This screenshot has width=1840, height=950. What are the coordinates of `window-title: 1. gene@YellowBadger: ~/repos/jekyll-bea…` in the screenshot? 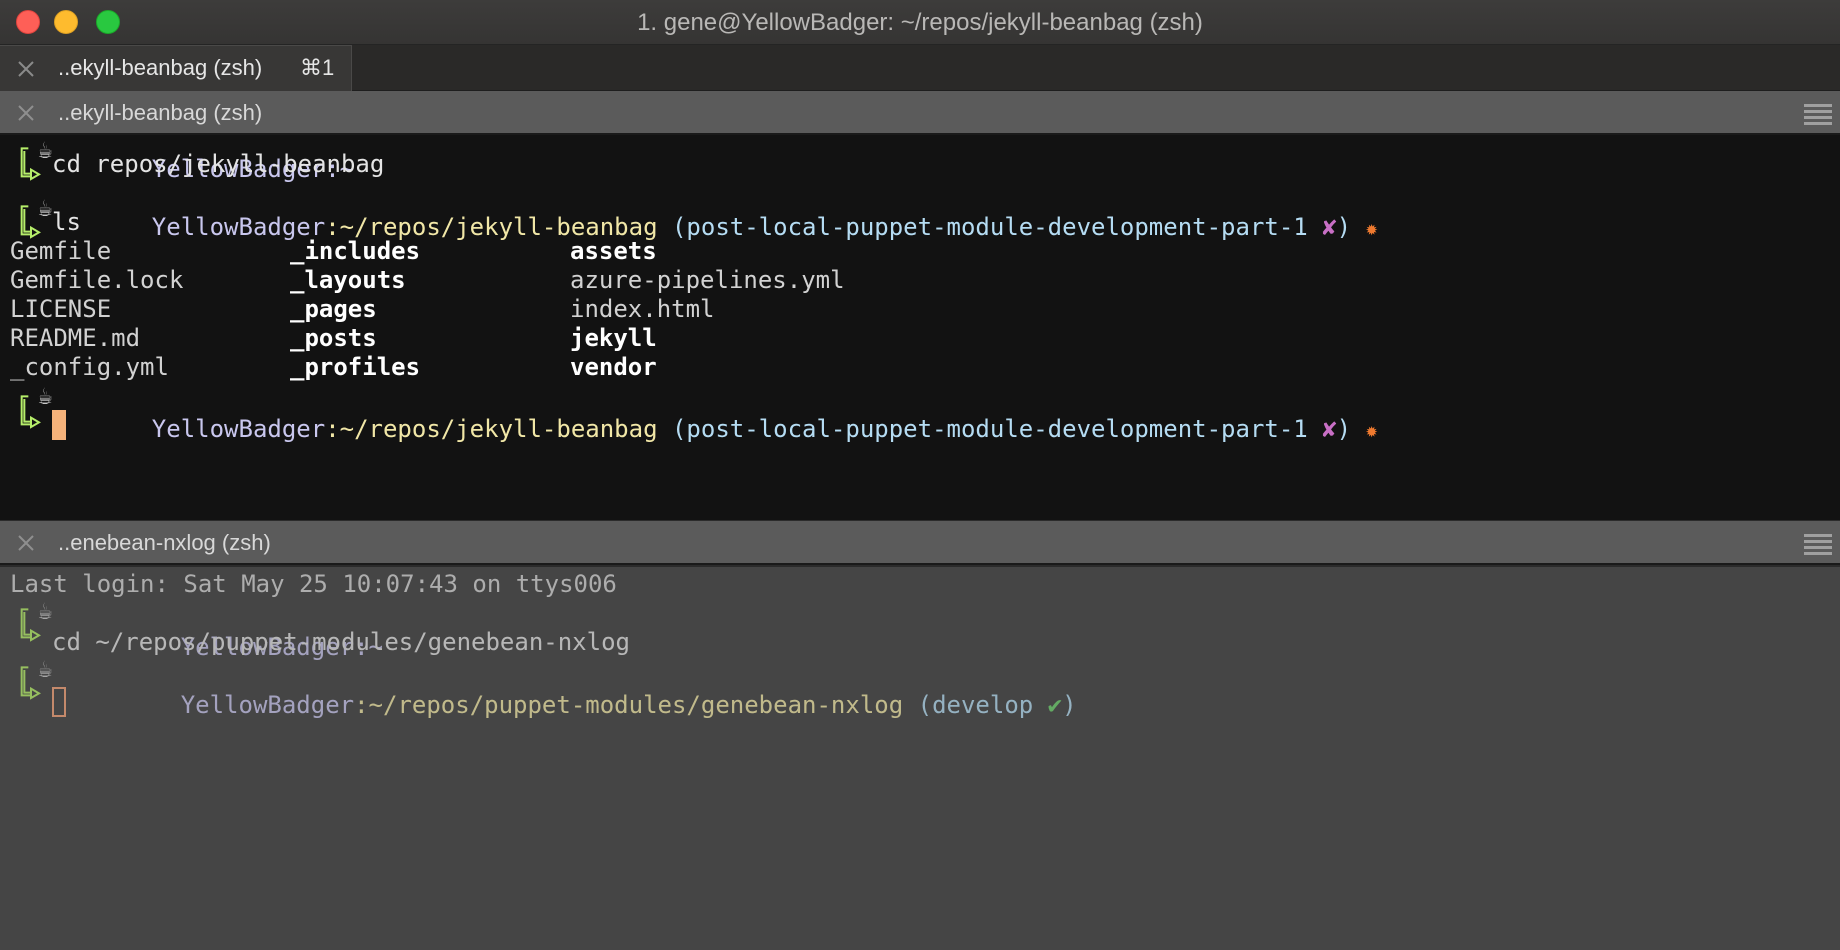 It's located at (920, 22).